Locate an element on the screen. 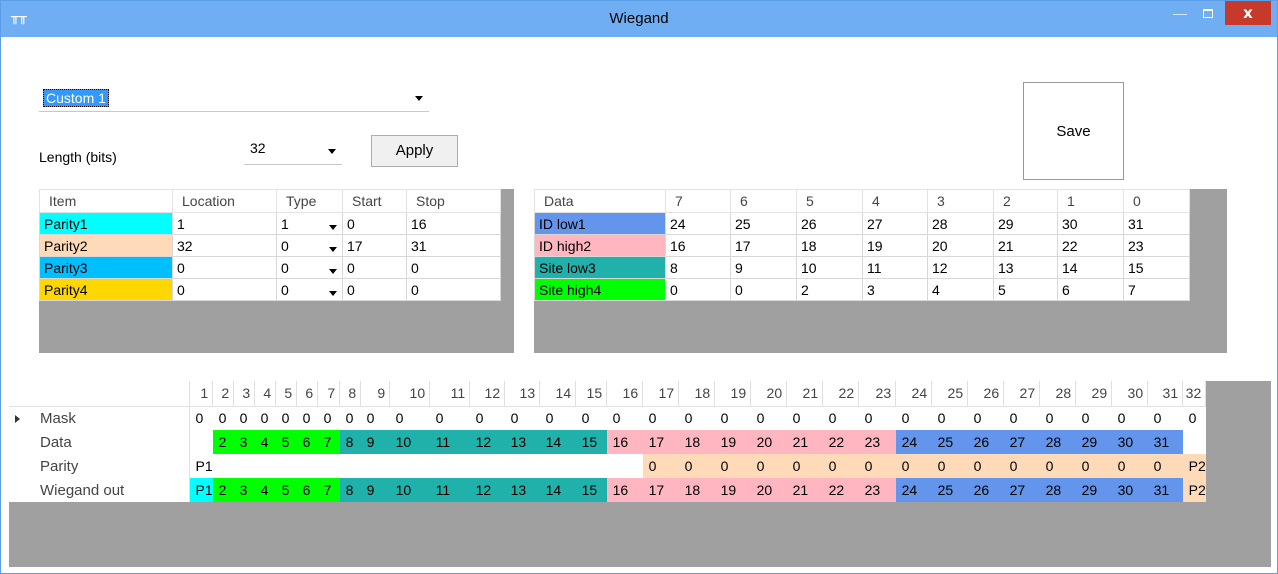 The height and width of the screenshot is (574, 1278). data-bit-cell: 28 is located at coordinates (960, 223).